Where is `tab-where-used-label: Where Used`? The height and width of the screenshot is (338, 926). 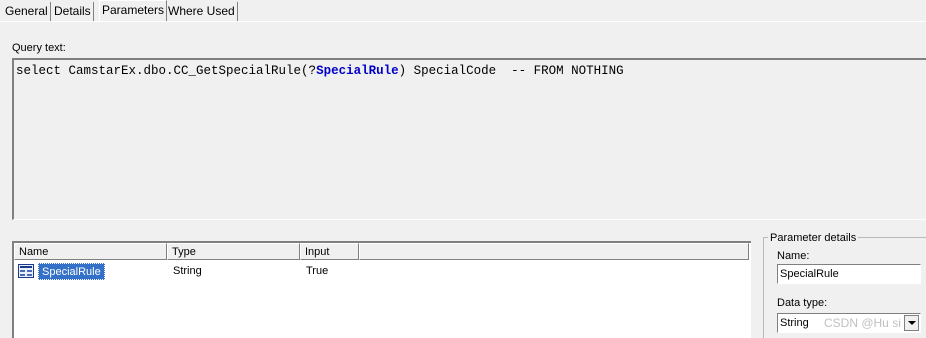 tab-where-used-label: Where Used is located at coordinates (201, 11).